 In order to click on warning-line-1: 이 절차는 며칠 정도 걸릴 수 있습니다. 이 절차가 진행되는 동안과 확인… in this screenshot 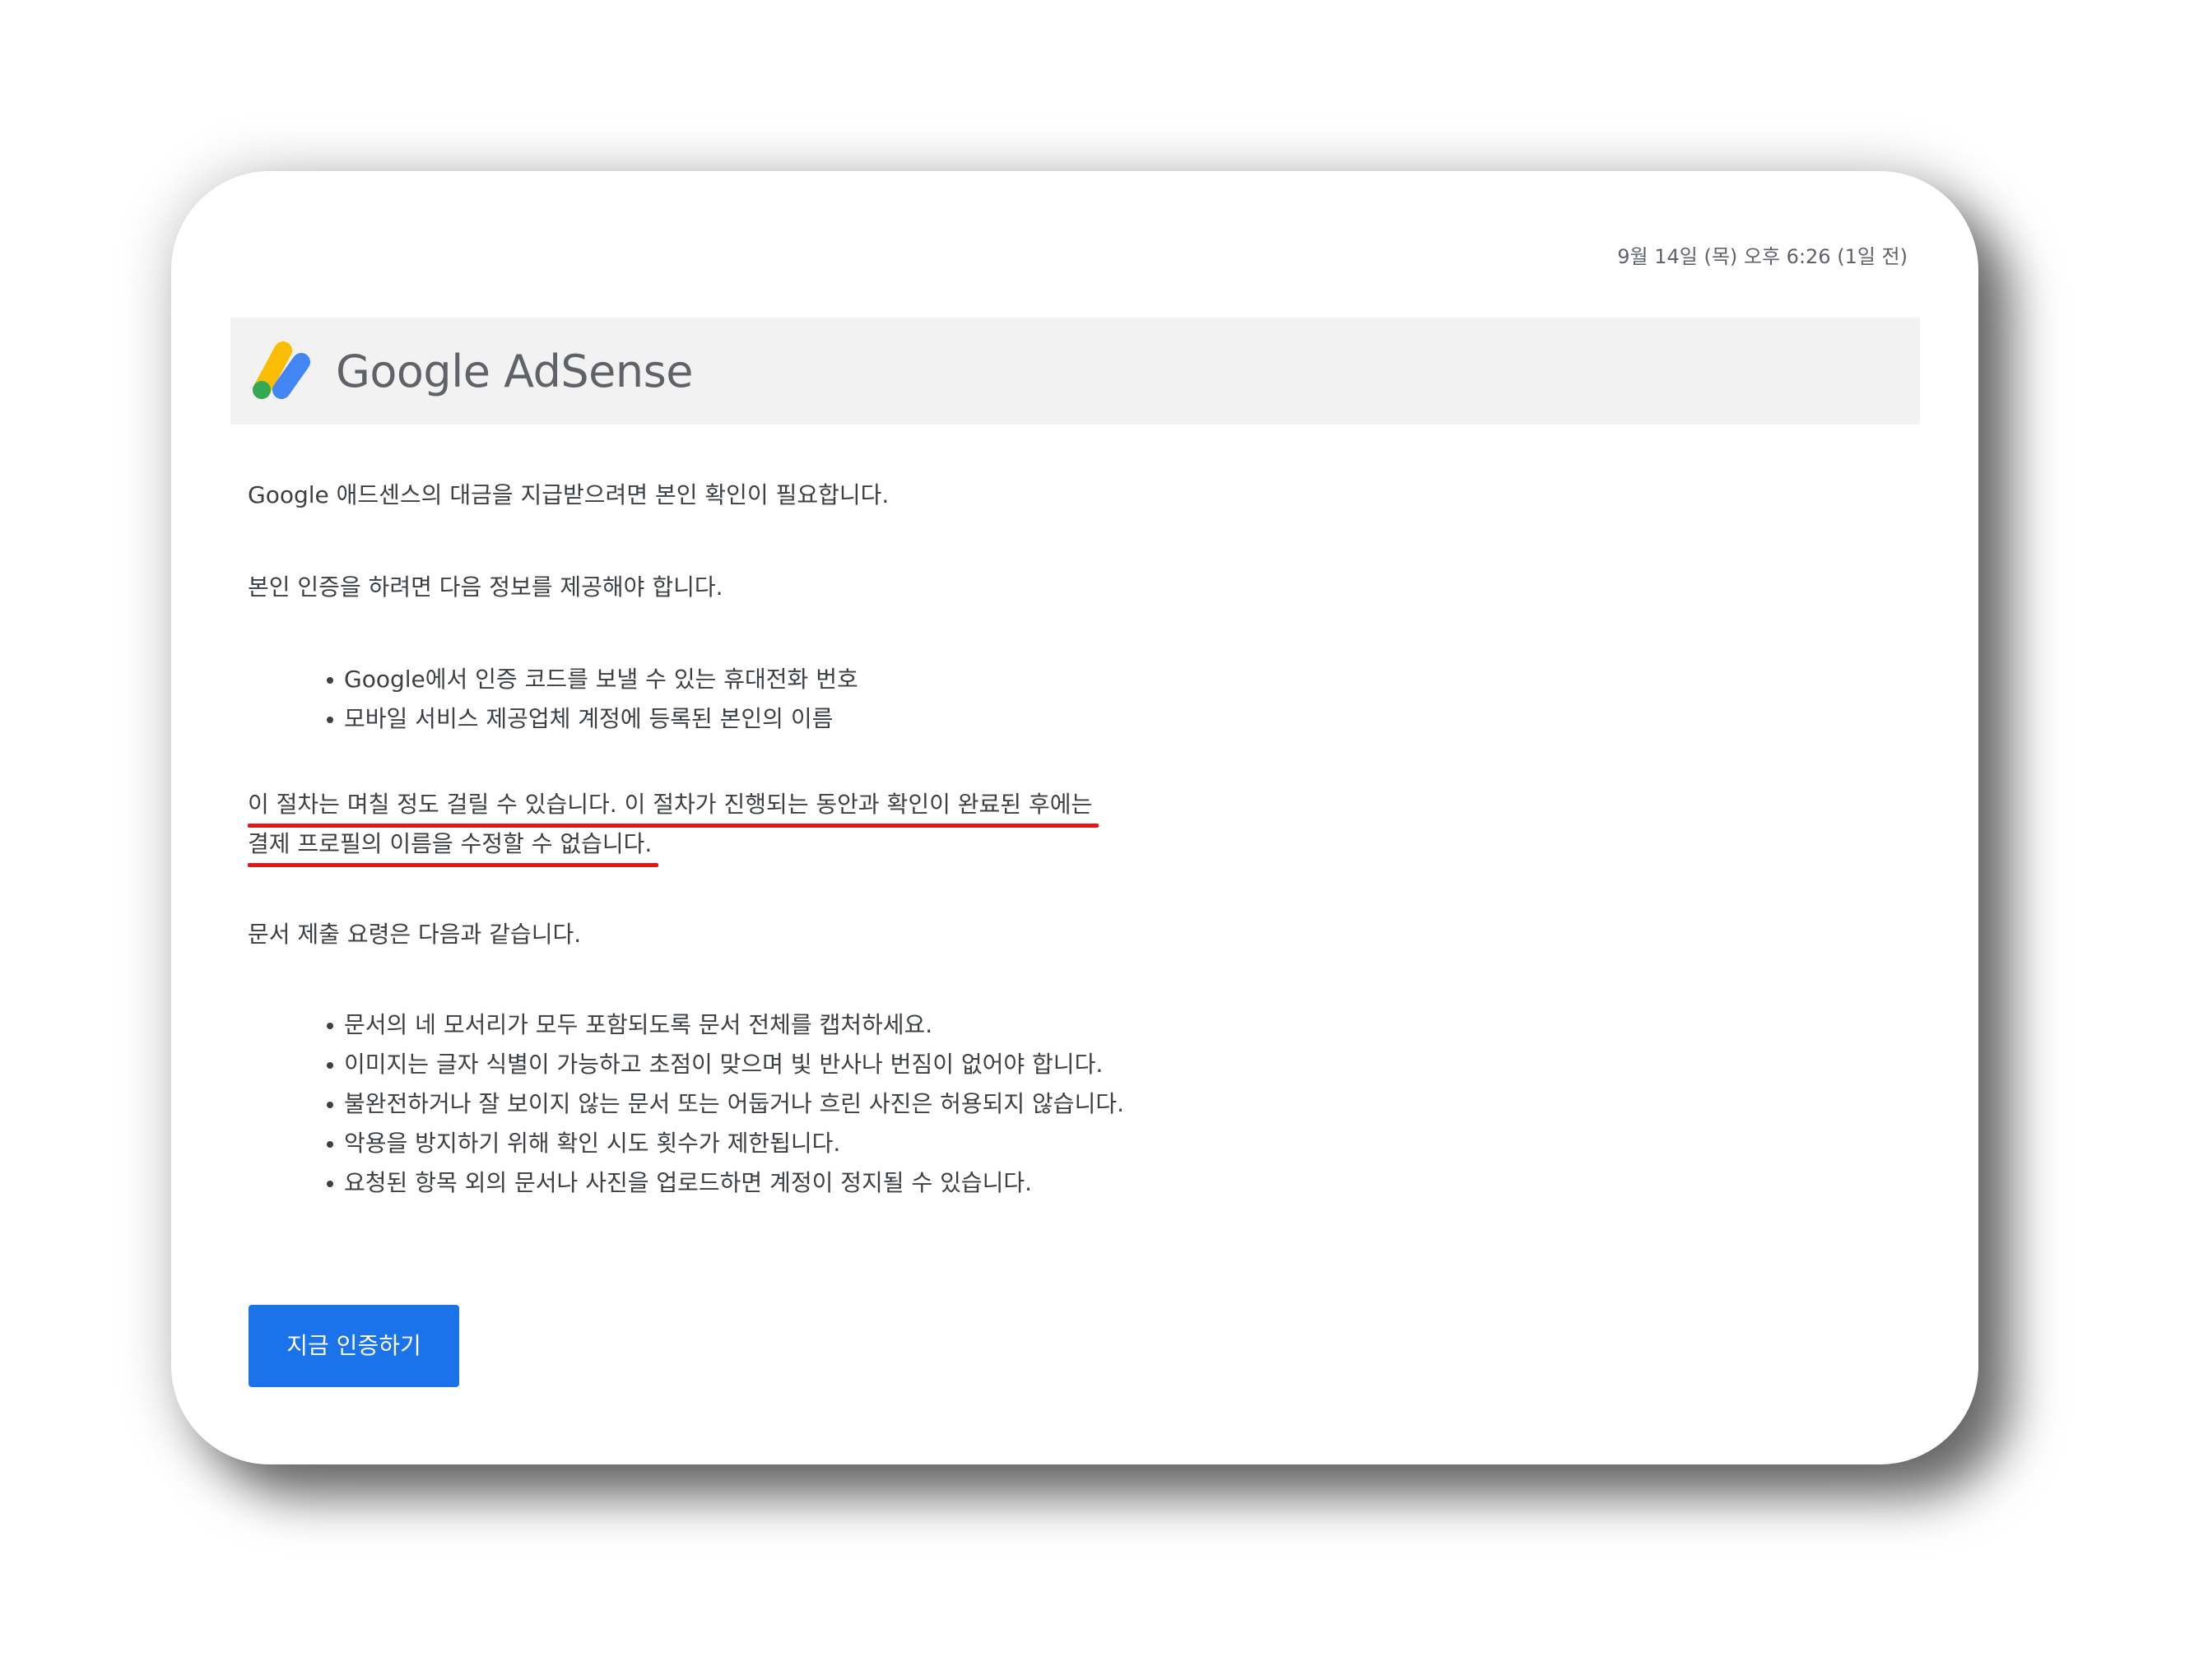, I will do `click(674, 806)`.